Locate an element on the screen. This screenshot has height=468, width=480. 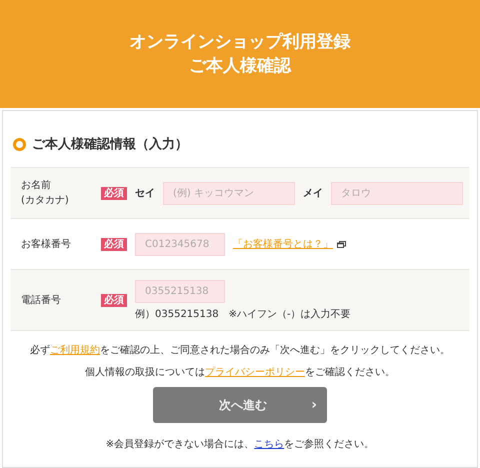
field-label: 電話番号 is located at coordinates (41, 301).